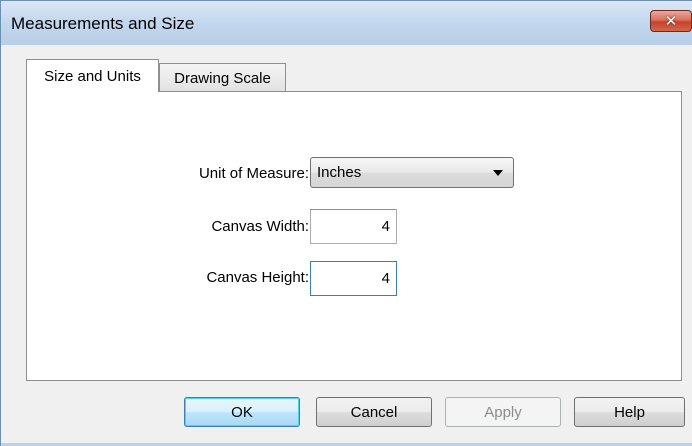 This screenshot has width=692, height=446. Describe the element at coordinates (253, 173) in the screenshot. I see `unit-of-measure-label: Unit of Measure:` at that location.